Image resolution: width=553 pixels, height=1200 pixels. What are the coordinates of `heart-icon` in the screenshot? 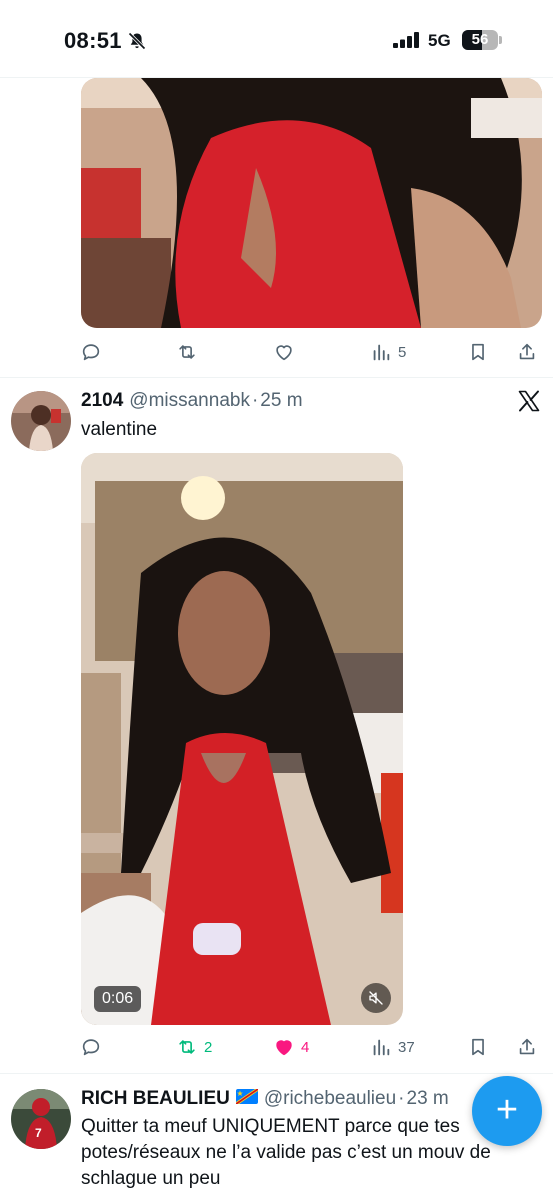 It's located at (284, 353).